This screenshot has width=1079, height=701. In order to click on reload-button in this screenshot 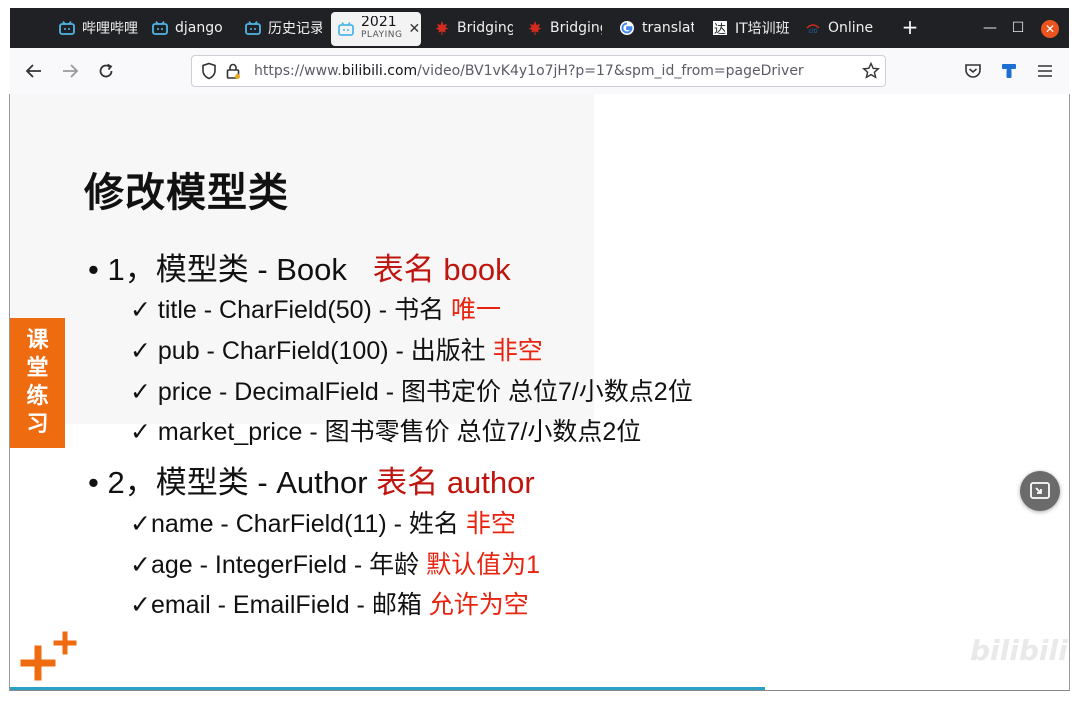, I will do `click(106, 71)`.